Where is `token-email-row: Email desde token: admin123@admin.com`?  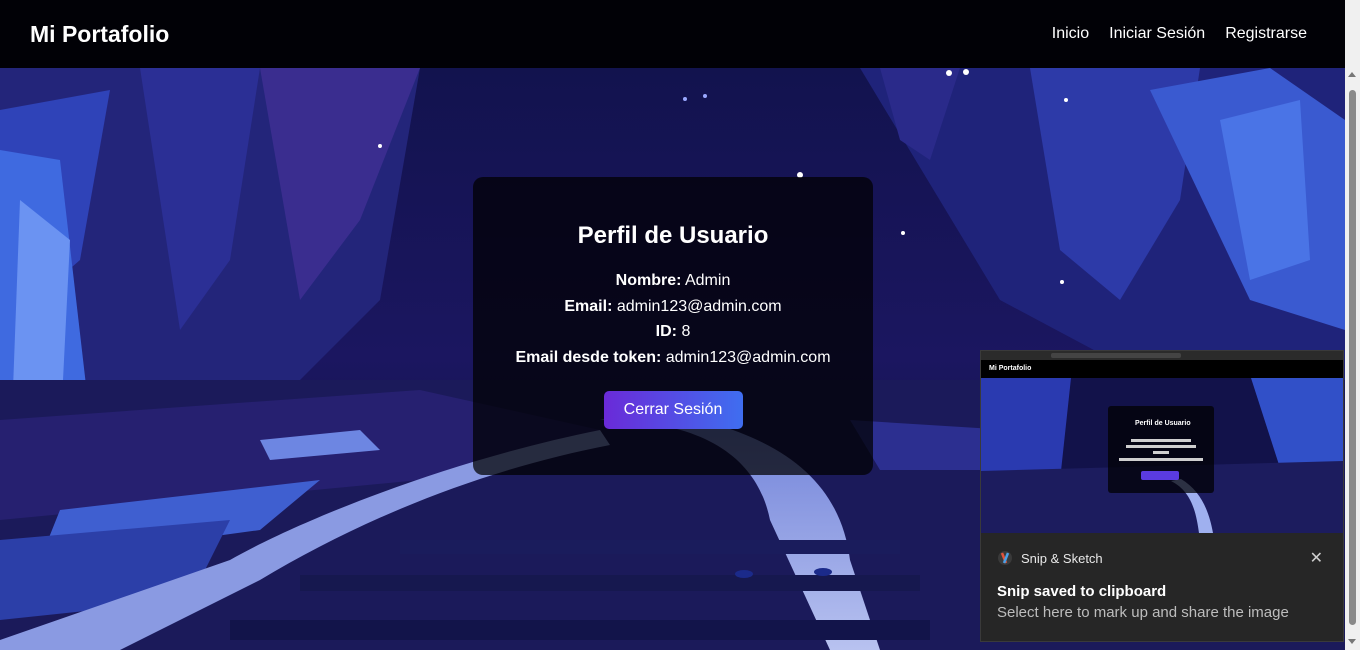
token-email-row: Email desde token: admin123@admin.com is located at coordinates (673, 358).